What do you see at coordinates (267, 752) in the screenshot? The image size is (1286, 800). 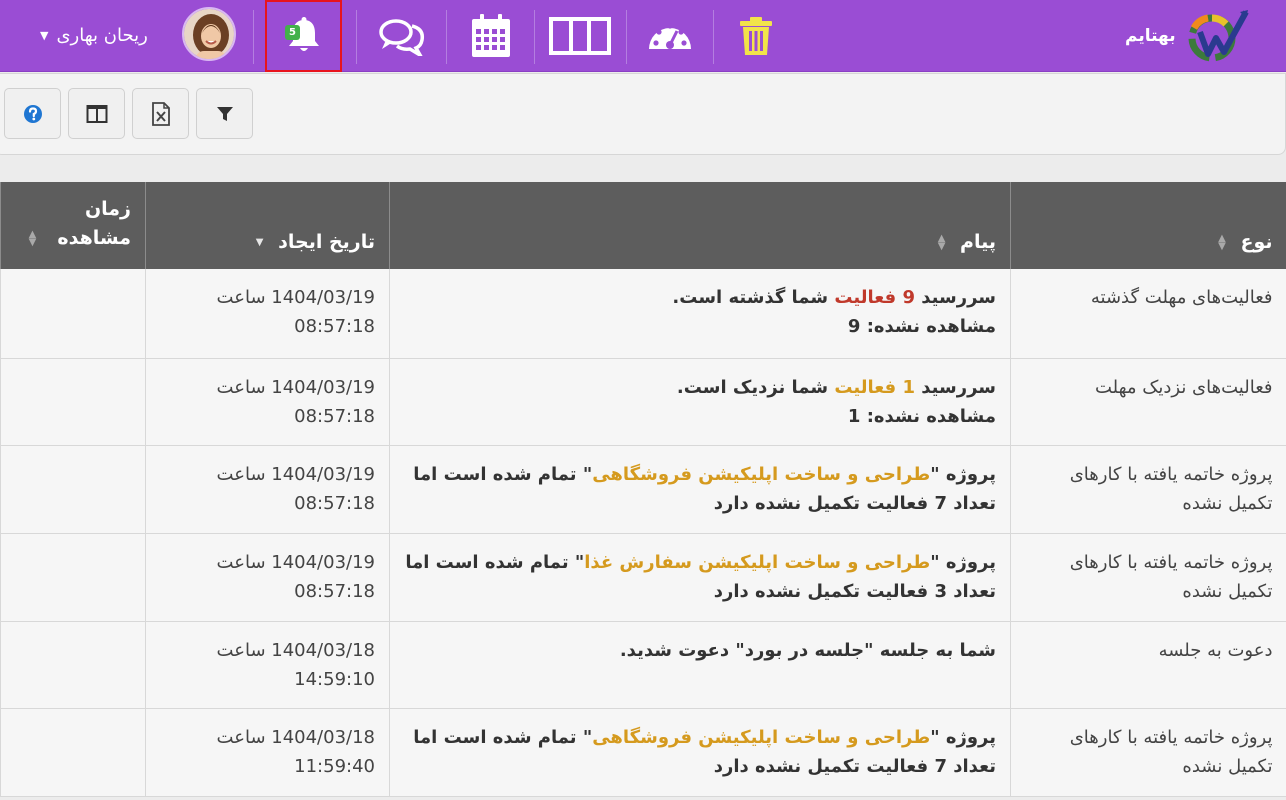 I see `cell-created: 1404/03/18 ساعت 11:59:40` at bounding box center [267, 752].